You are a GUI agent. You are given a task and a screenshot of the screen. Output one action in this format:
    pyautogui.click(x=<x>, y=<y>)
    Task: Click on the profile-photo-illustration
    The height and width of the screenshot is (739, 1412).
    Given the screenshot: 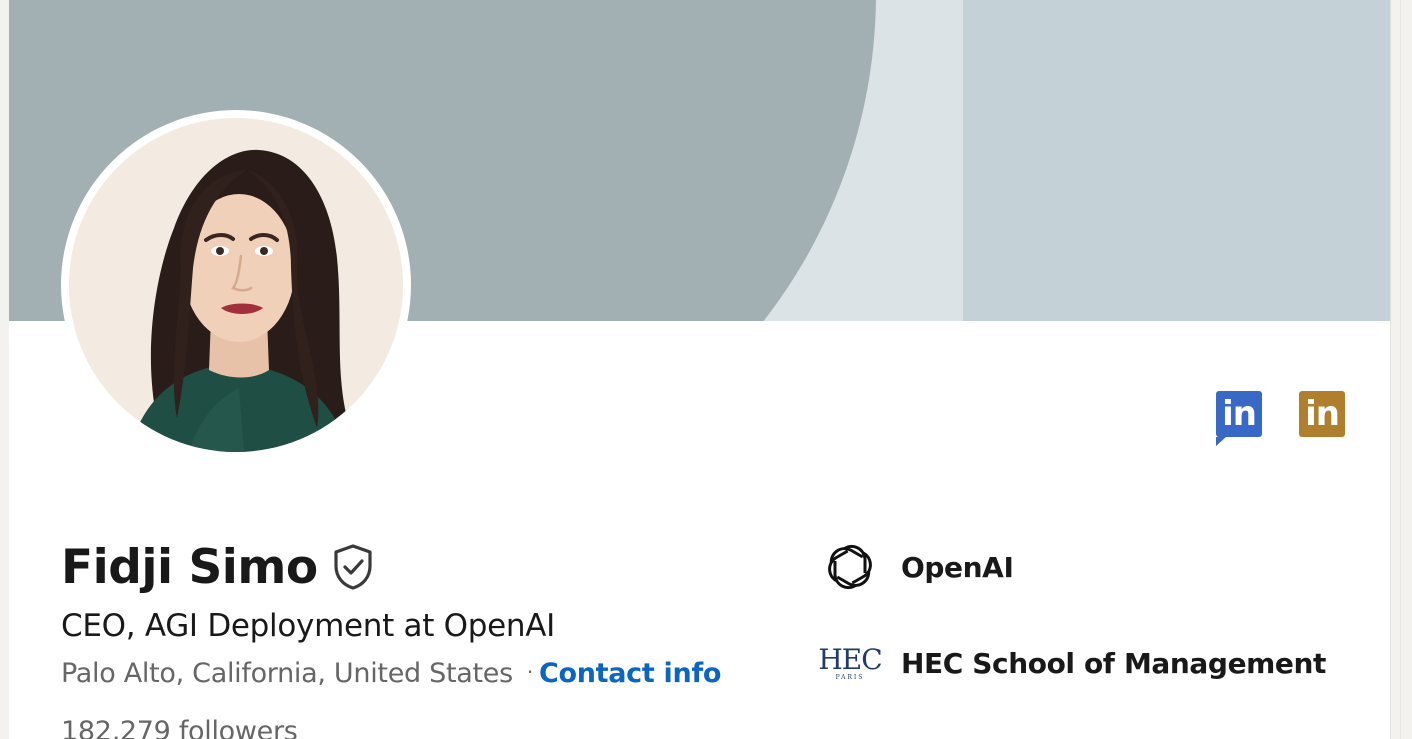 What is the action you would take?
    pyautogui.click(x=236, y=285)
    